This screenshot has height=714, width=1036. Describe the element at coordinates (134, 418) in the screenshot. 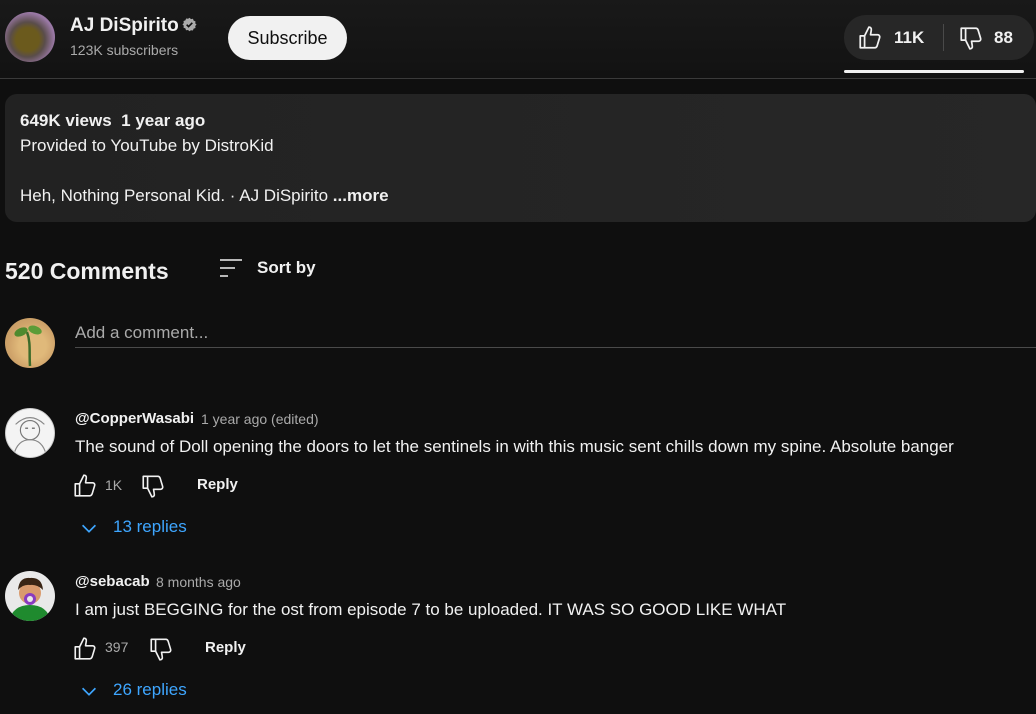

I see `comment-author: @CopperWasabi` at that location.